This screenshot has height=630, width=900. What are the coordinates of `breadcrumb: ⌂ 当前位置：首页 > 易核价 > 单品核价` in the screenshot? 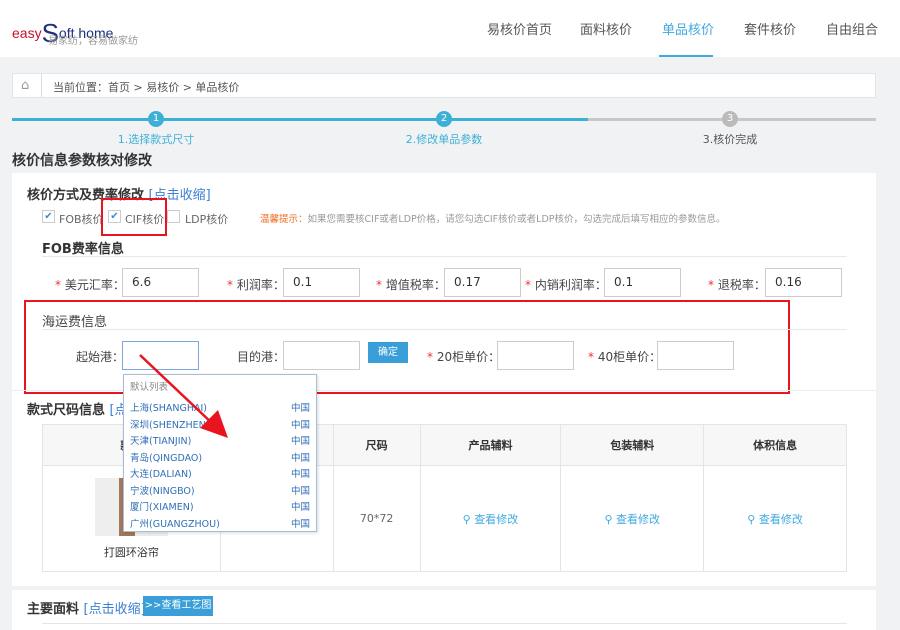 It's located at (444, 85).